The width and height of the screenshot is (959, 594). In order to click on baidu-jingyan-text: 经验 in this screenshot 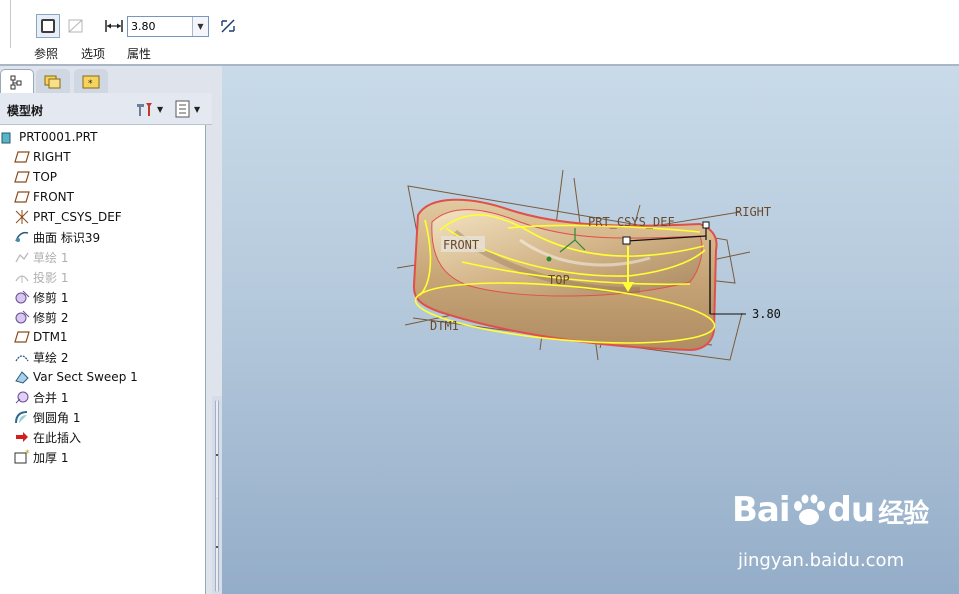, I will do `click(903, 514)`.